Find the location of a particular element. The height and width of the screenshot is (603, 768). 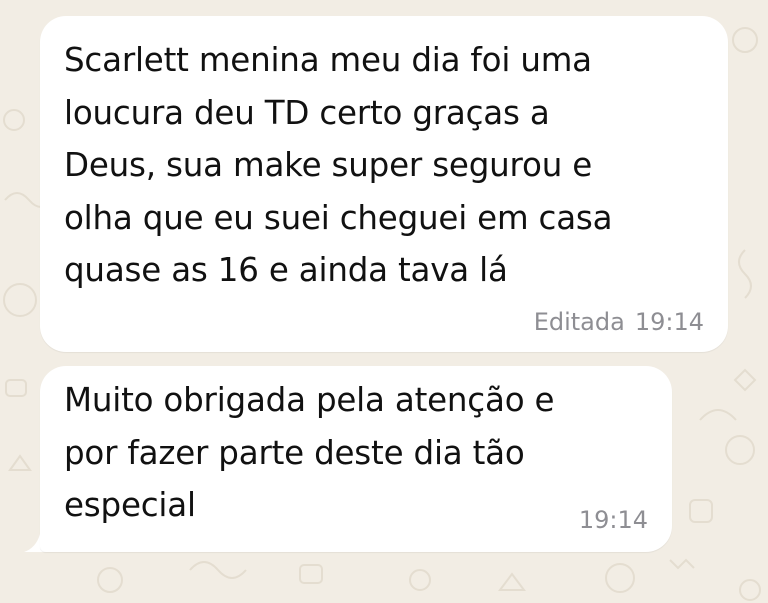

message-meta: 19:14 is located at coordinates (613, 520).